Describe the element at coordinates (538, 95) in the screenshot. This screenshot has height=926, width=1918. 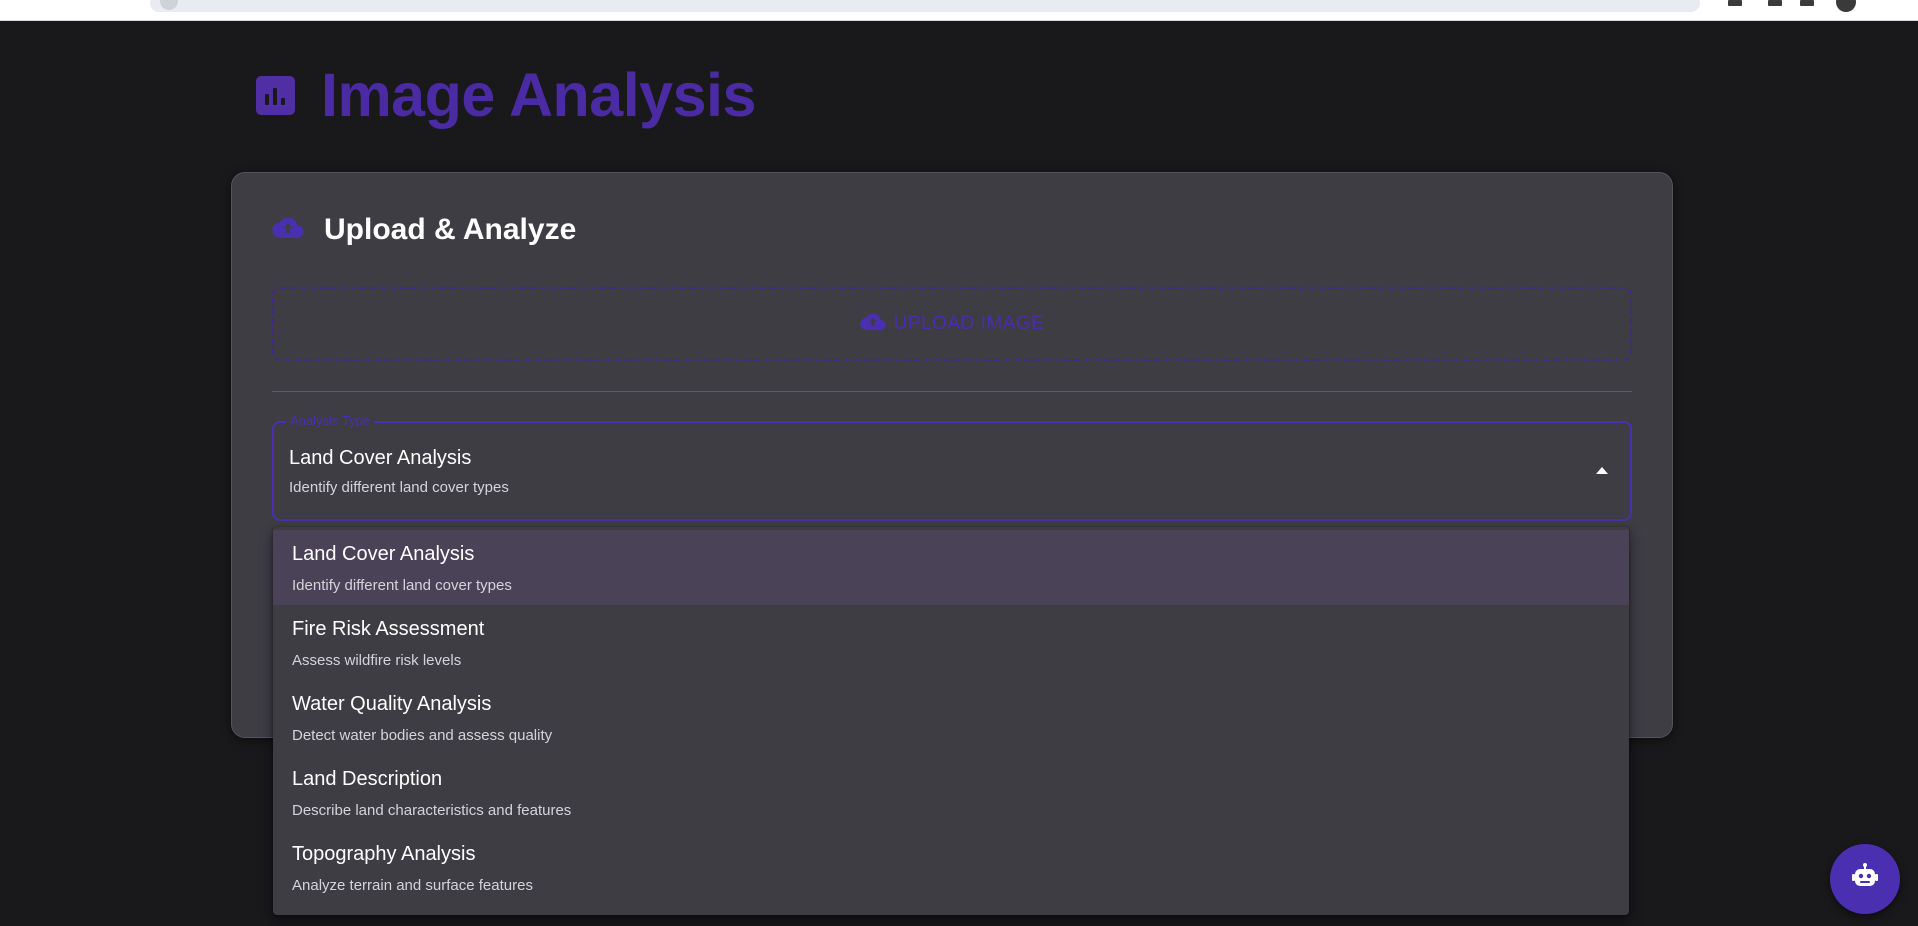
I see `page-title: Image Analysis` at that location.